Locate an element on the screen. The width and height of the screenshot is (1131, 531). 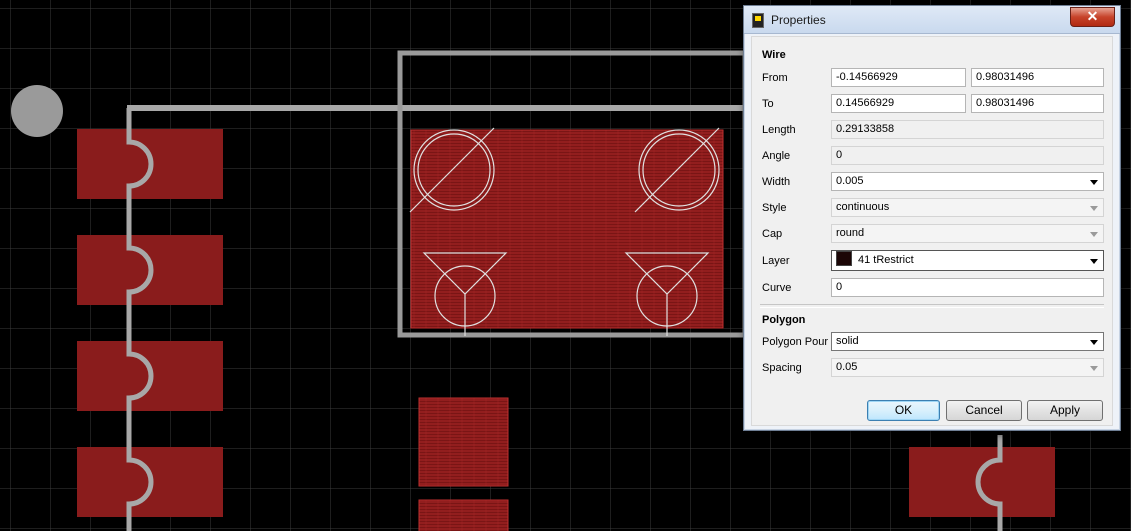
ok-button: OK is located at coordinates (903, 410).